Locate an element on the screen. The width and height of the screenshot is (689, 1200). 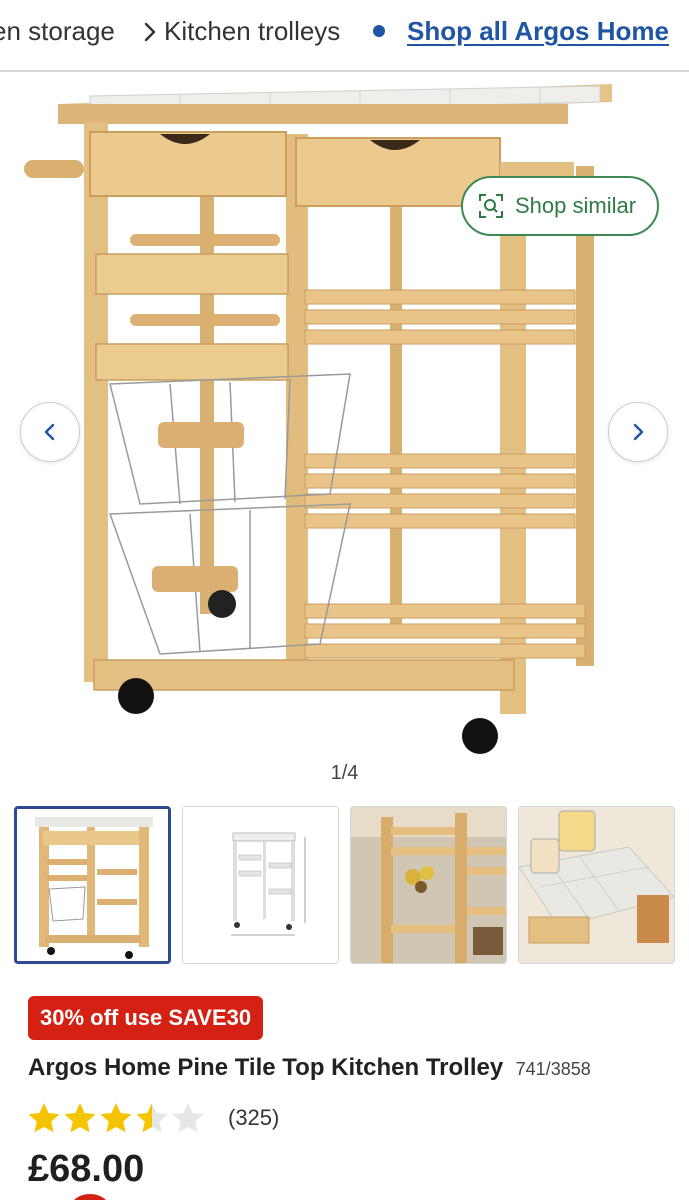
star-rating is located at coordinates (116, 1118).